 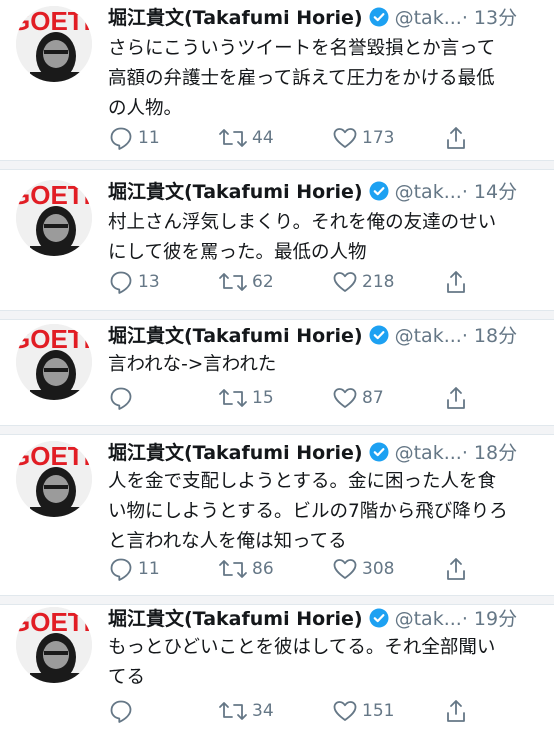 What do you see at coordinates (227, 541) in the screenshot?
I see `tweet-text-line: と言われな人を俺は知ってる` at bounding box center [227, 541].